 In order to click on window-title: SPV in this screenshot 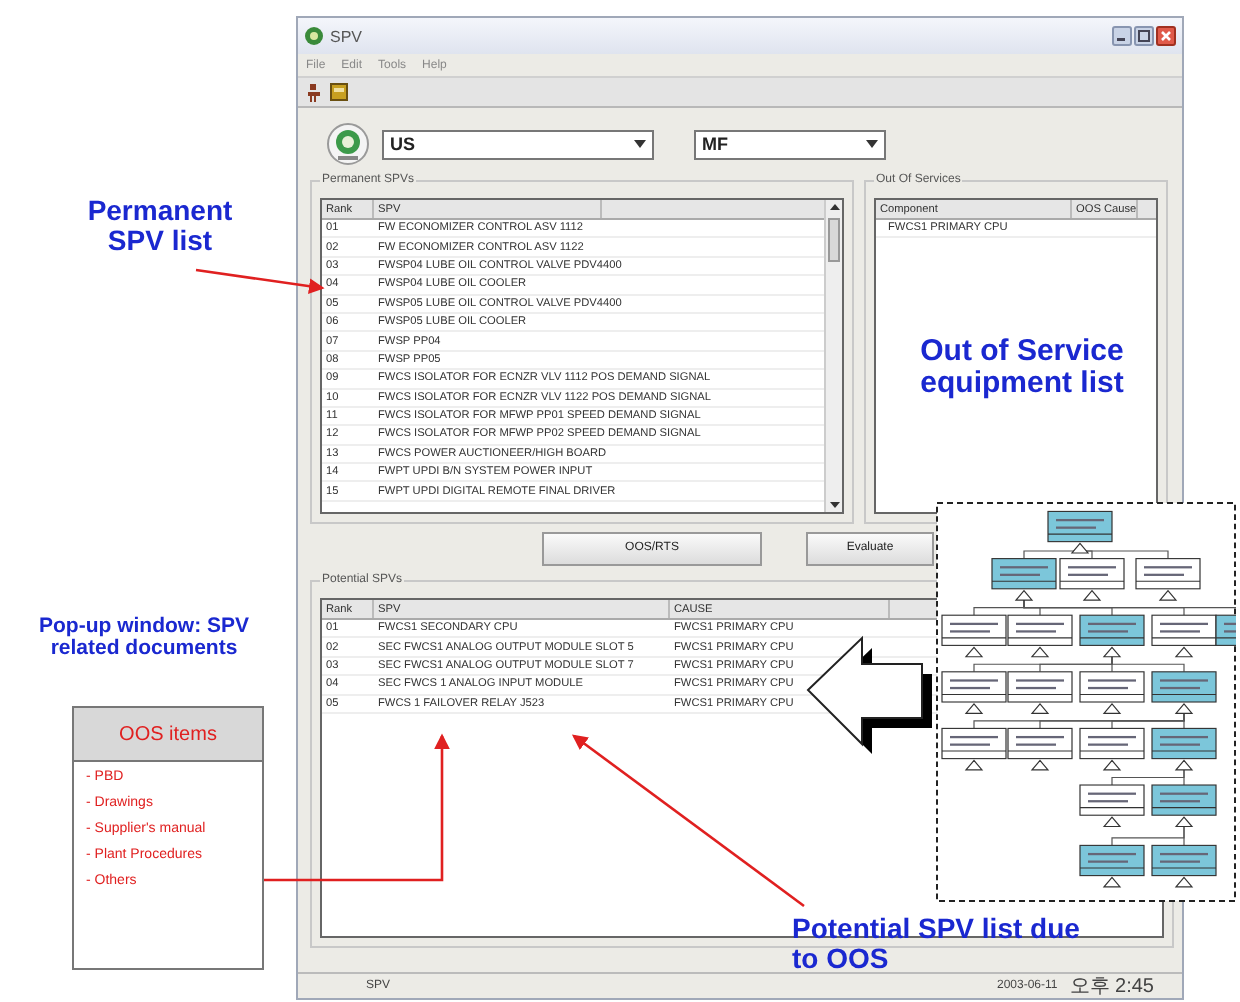, I will do `click(346, 36)`.